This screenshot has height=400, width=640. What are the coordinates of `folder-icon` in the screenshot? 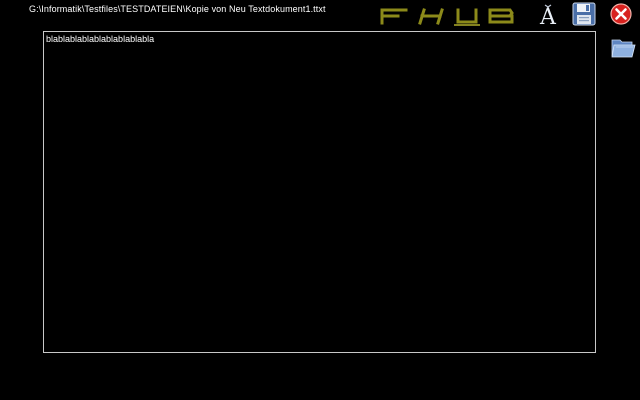 It's located at (623, 48).